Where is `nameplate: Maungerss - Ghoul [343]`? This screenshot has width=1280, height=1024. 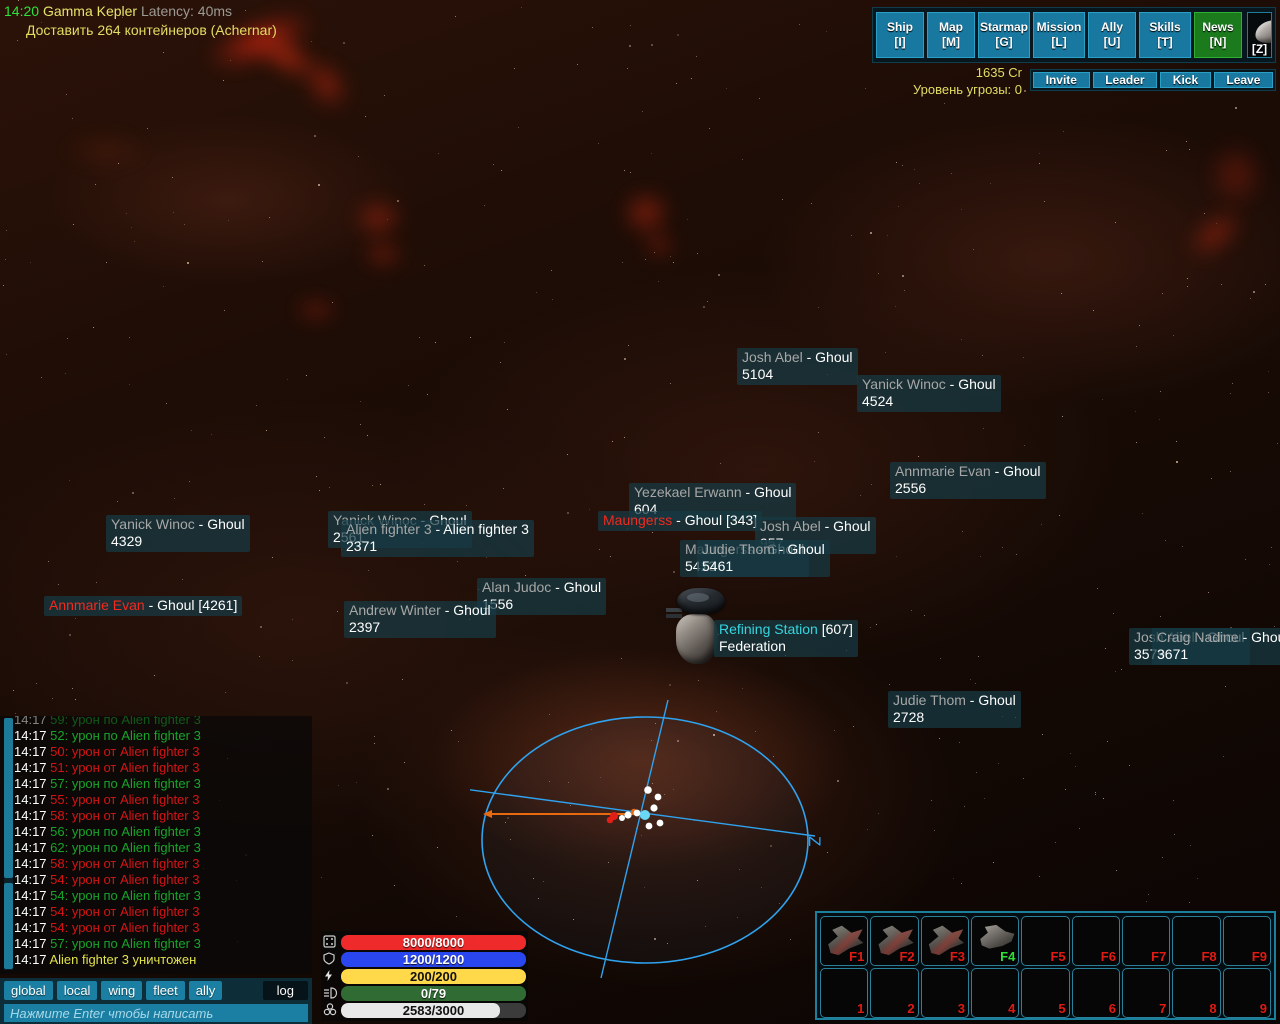 nameplate: Maungerss - Ghoul [343] is located at coordinates (680, 521).